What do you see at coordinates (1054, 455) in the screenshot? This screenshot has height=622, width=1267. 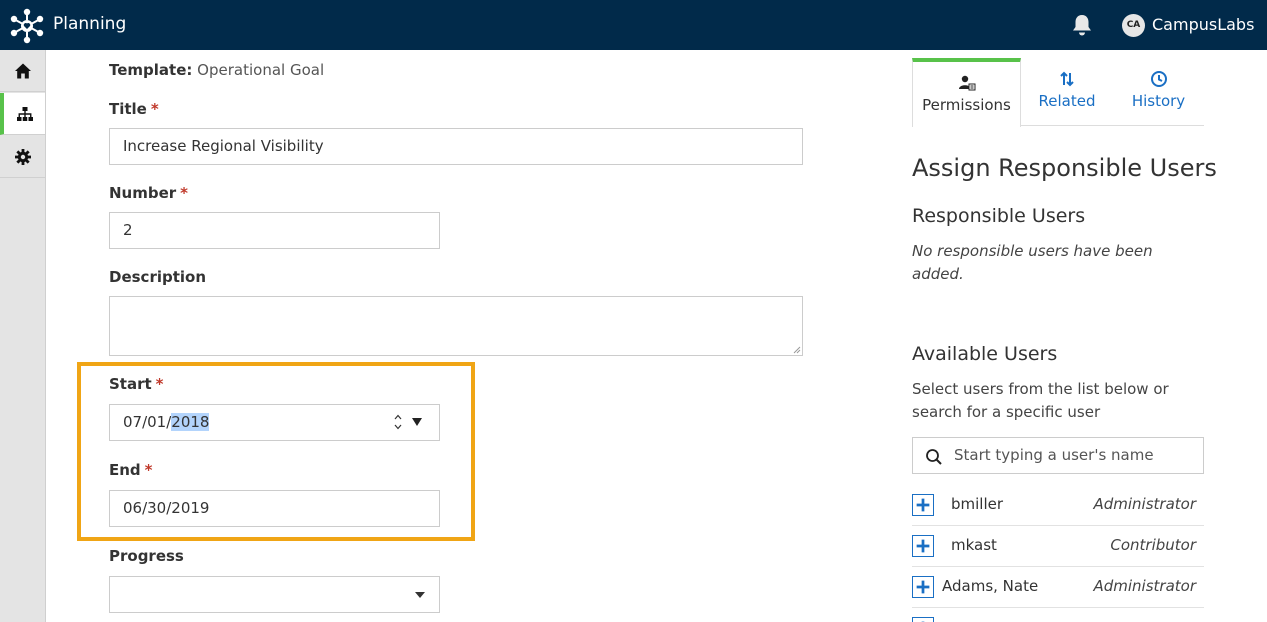 I see `search-placeholder: Start typing a user's name` at bounding box center [1054, 455].